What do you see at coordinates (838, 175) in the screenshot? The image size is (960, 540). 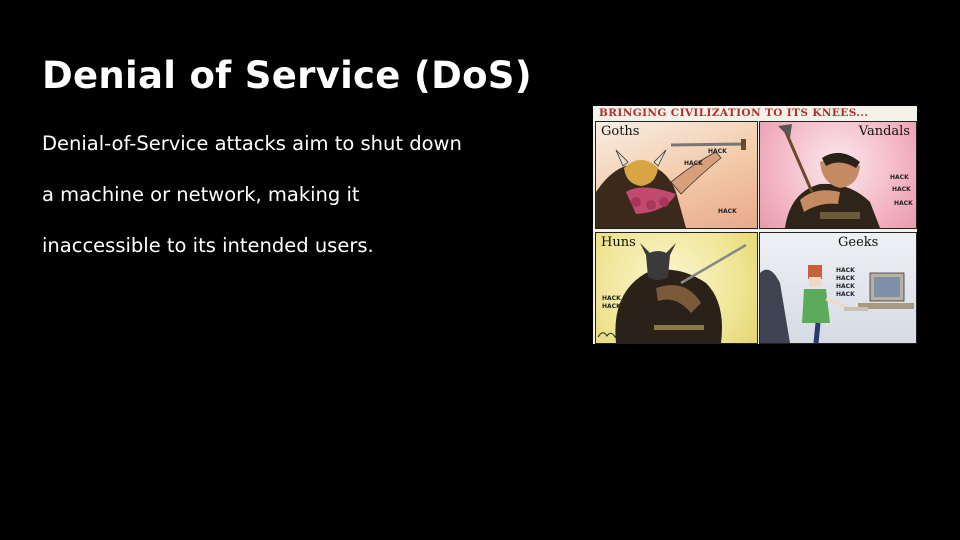 I see `panel-vandals: Vandals HACK HACK HACK` at bounding box center [838, 175].